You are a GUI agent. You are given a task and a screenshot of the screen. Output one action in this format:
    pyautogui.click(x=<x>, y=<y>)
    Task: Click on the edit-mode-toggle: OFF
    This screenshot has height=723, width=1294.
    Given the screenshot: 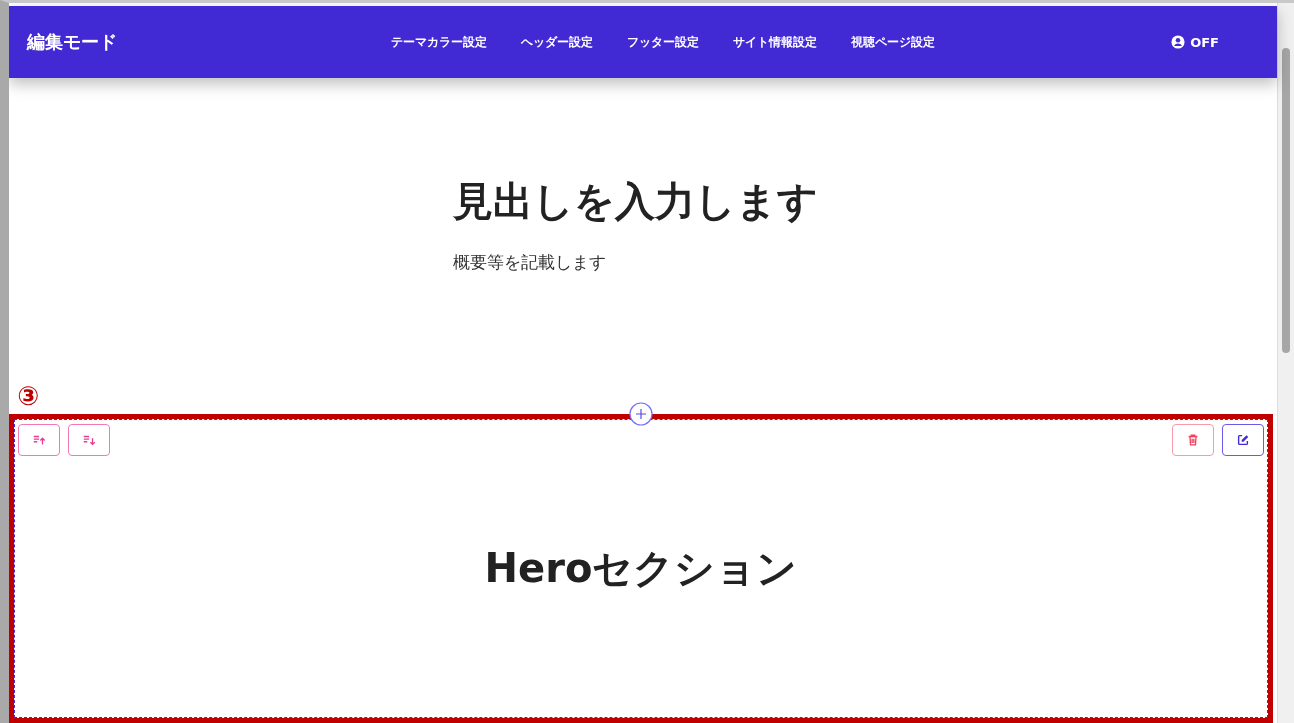 What is the action you would take?
    pyautogui.click(x=1144, y=42)
    